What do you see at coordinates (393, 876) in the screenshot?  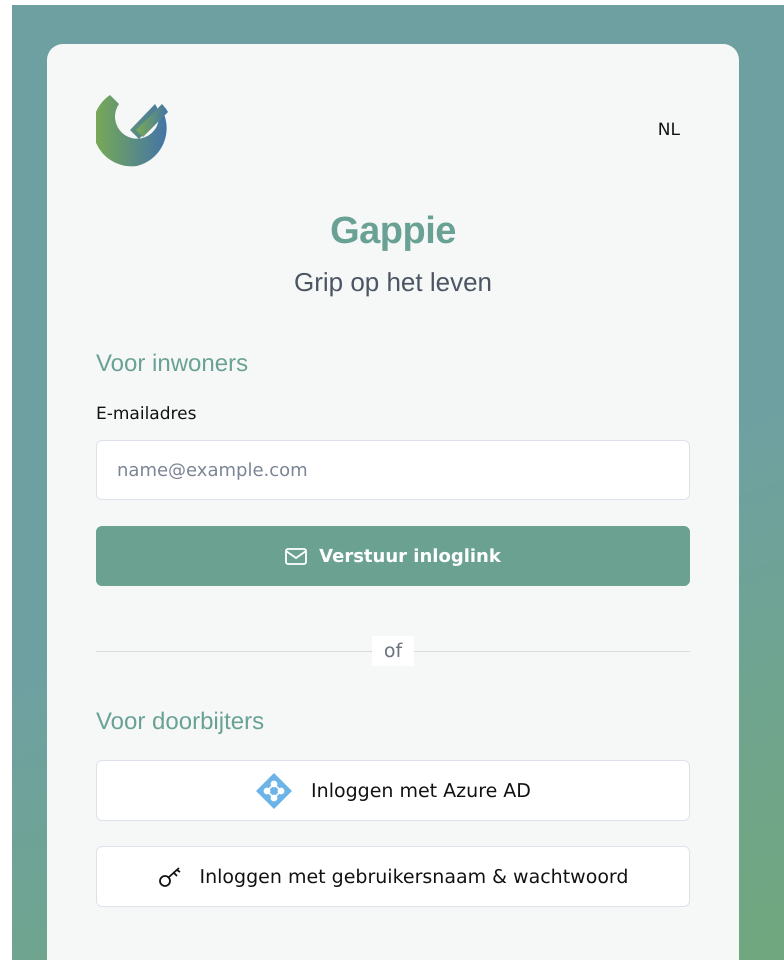 I see `login-button: Inloggen met gebruikersnaam & wachtwoord` at bounding box center [393, 876].